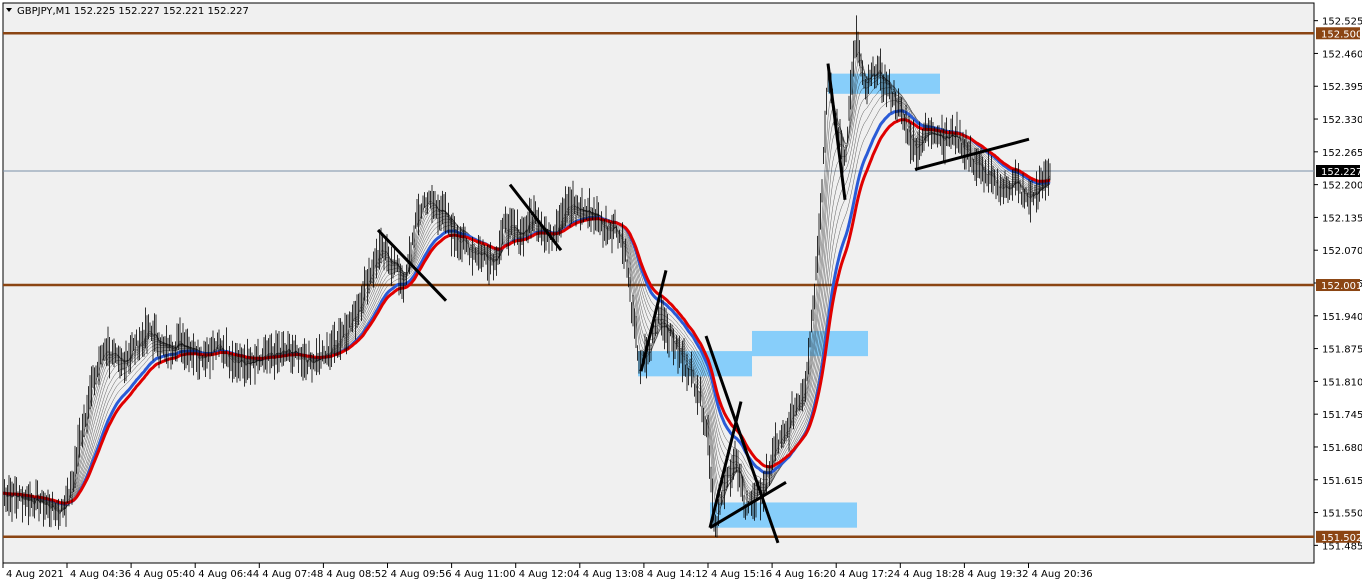  Describe the element at coordinates (1062, 574) in the screenshot. I see `x-tick-label: 4 Aug 20:36` at that location.